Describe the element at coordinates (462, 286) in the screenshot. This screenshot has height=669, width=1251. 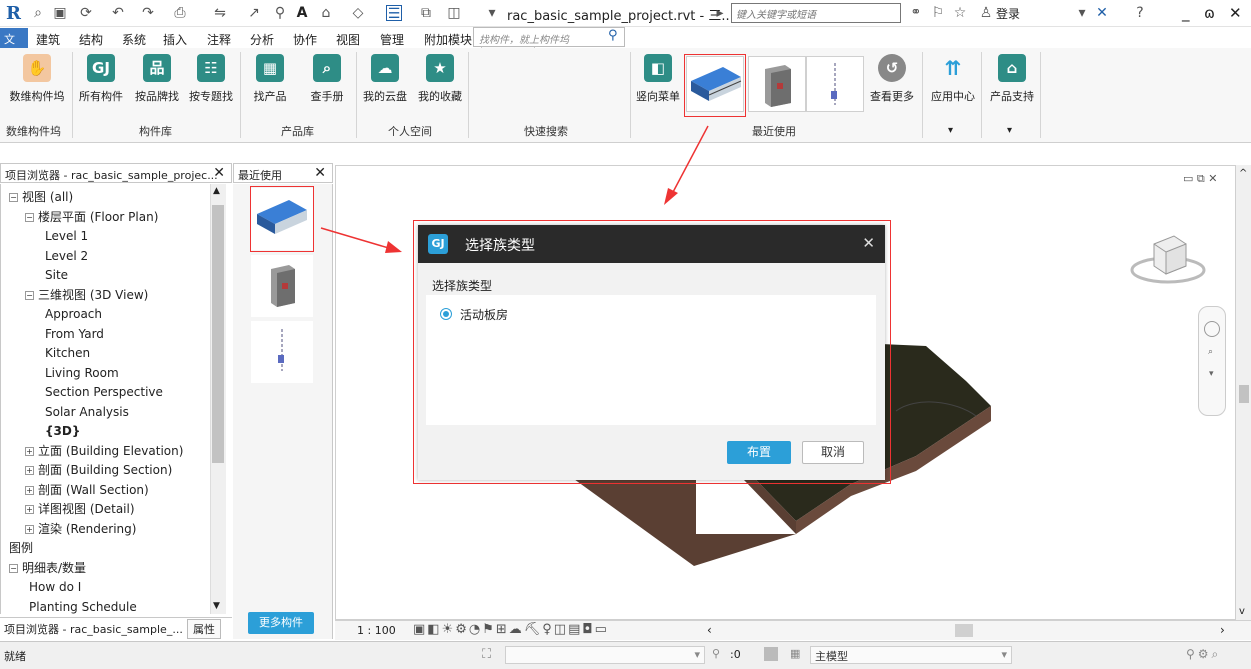
I see `dialog-section-label: 选择族类型` at that location.